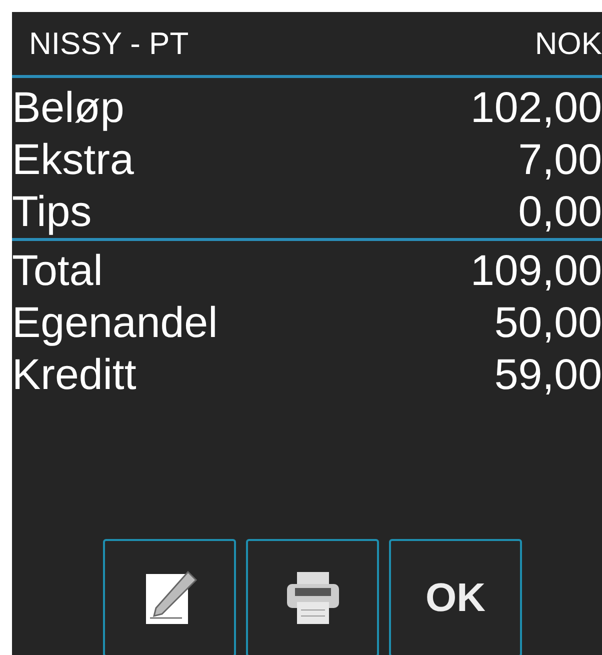  I want to click on amount-label: Beløp, so click(68, 108).